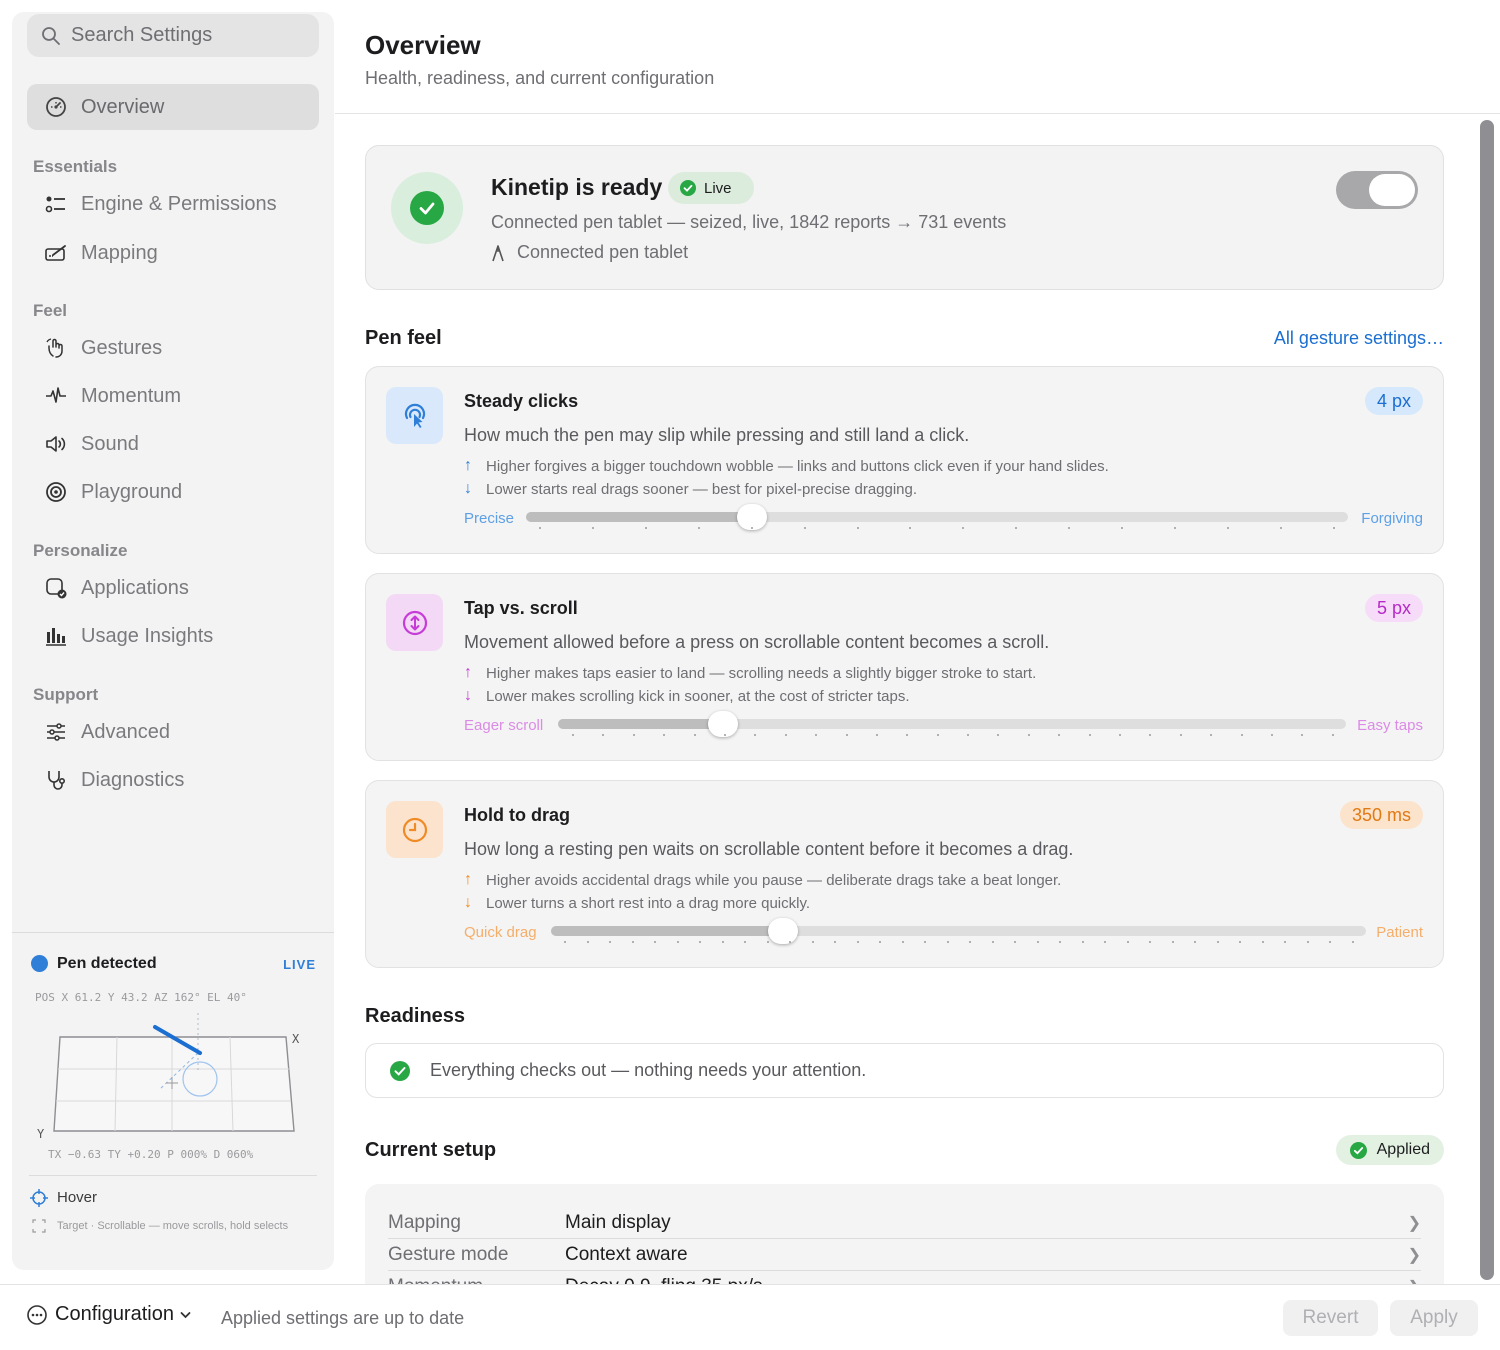 The height and width of the screenshot is (1350, 1500). I want to click on setup-key: Gesture mode, so click(448, 1254).